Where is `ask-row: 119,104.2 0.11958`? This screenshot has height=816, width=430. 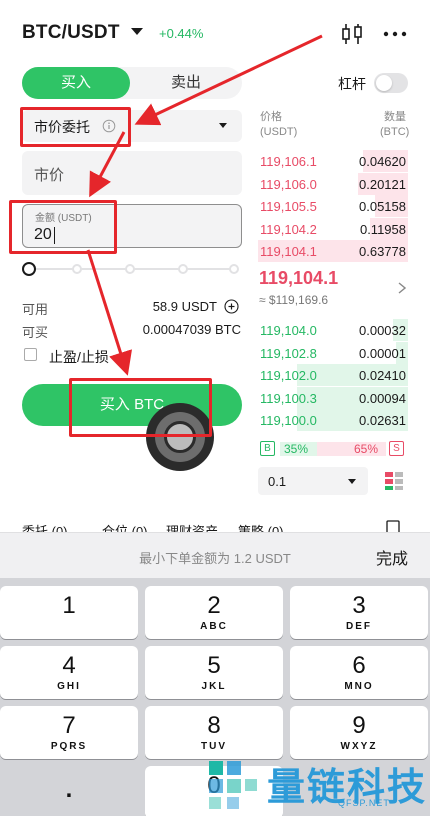 ask-row: 119,104.2 0.11958 is located at coordinates (333, 228).